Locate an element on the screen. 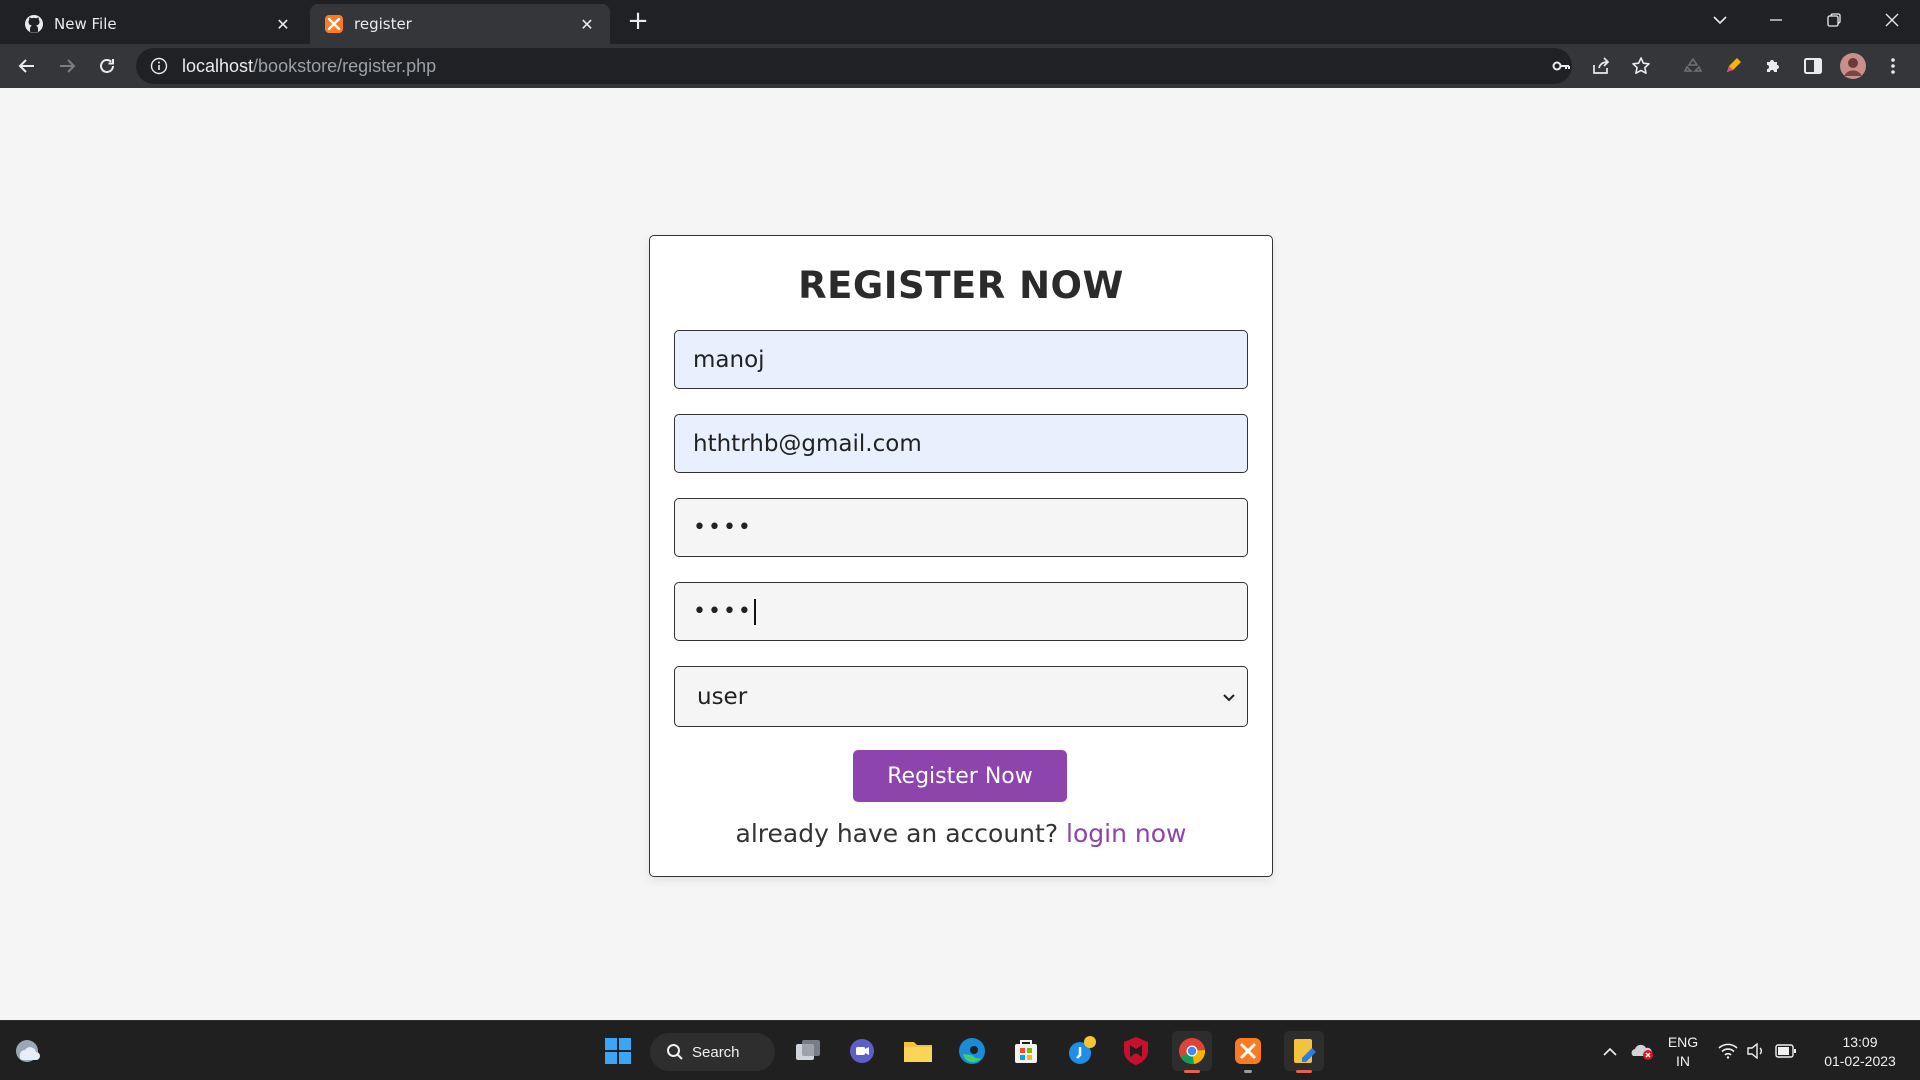  url-path: /bookstore/register.php is located at coordinates (345, 65).